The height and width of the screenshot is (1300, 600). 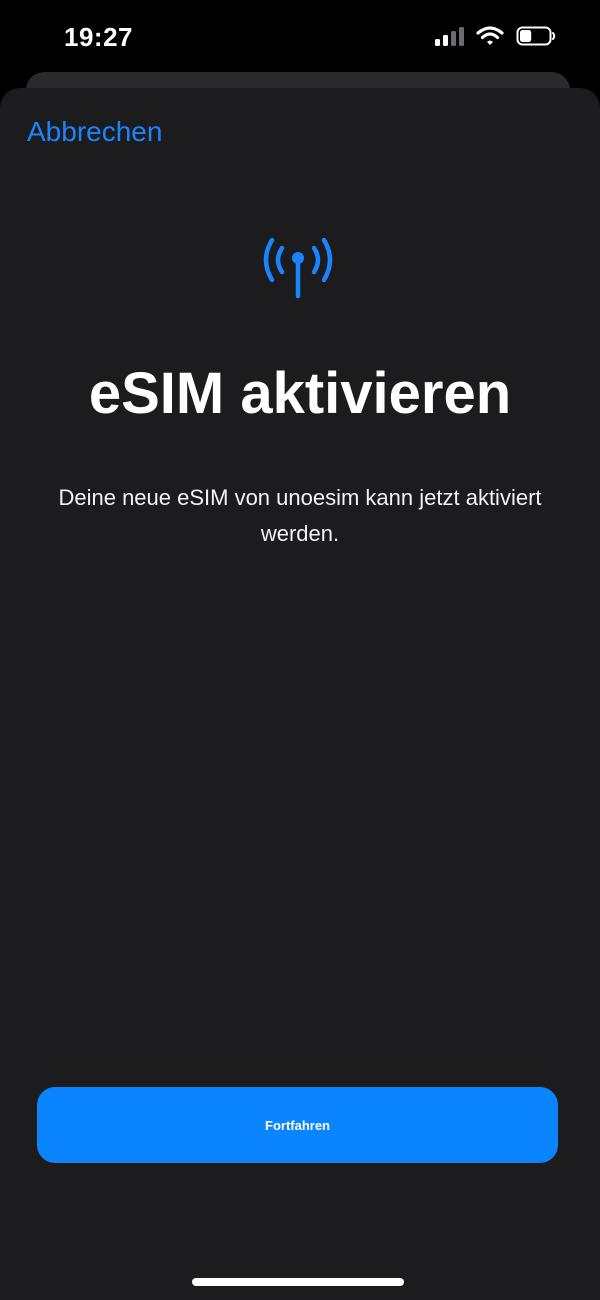 I want to click on home-indicator, so click(x=298, y=1282).